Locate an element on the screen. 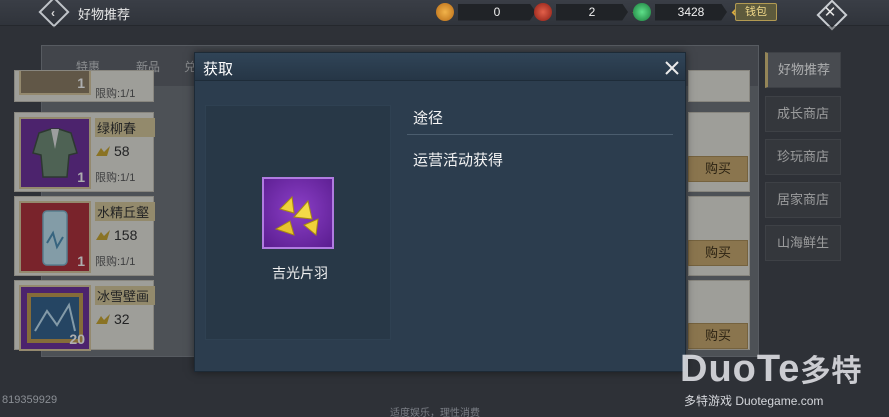  currency-bell: 0 is located at coordinates (486, 12).